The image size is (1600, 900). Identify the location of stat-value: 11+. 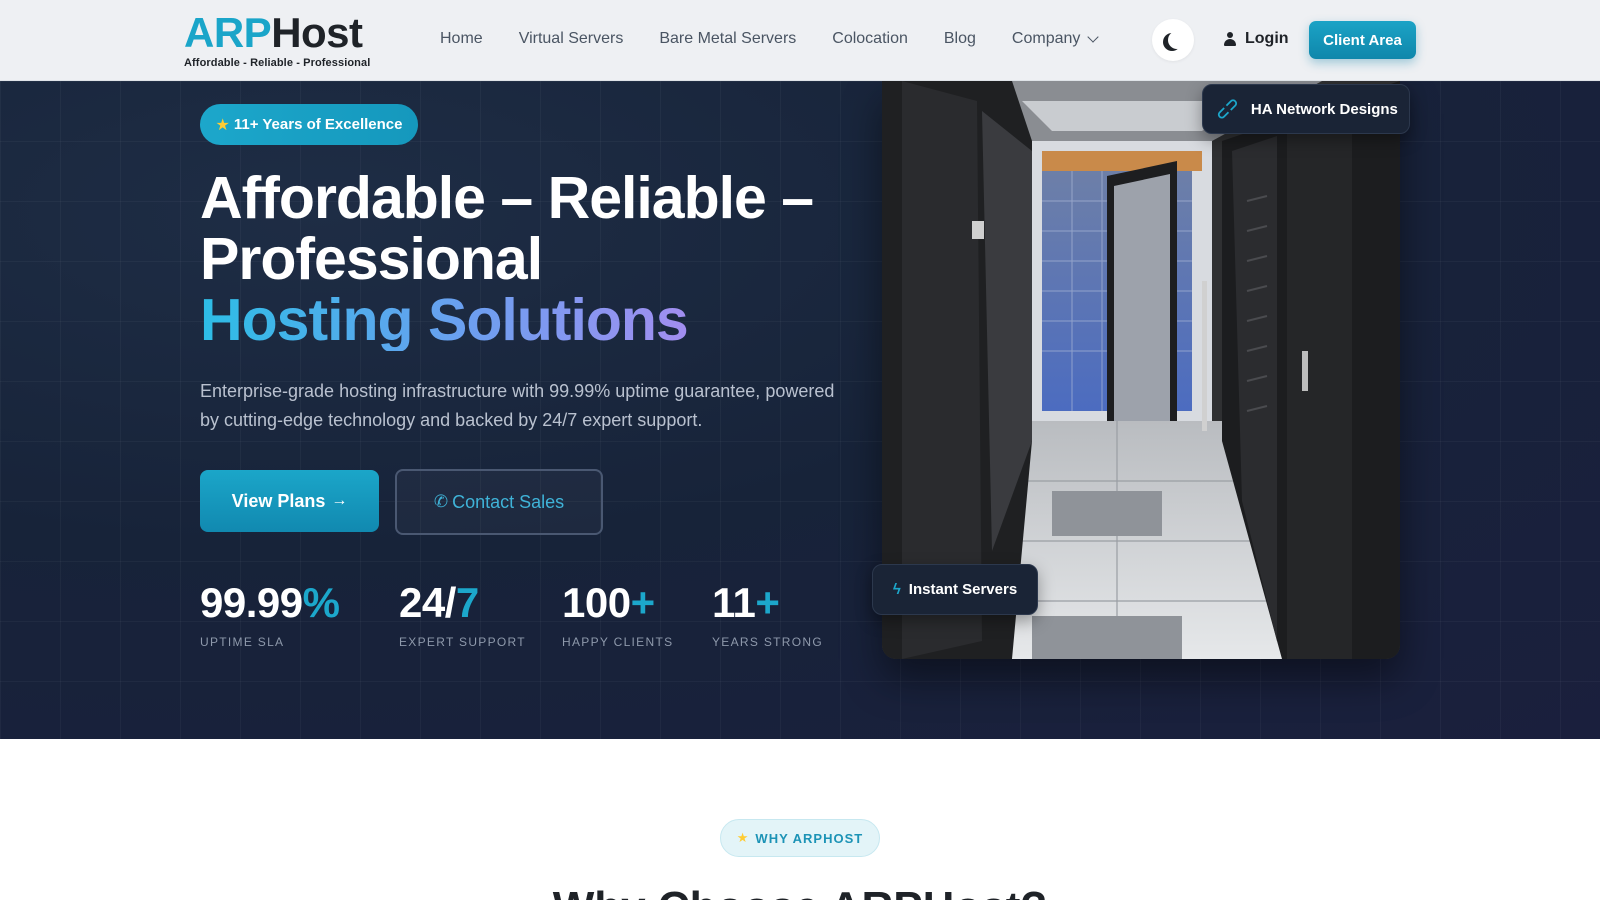
(767, 603).